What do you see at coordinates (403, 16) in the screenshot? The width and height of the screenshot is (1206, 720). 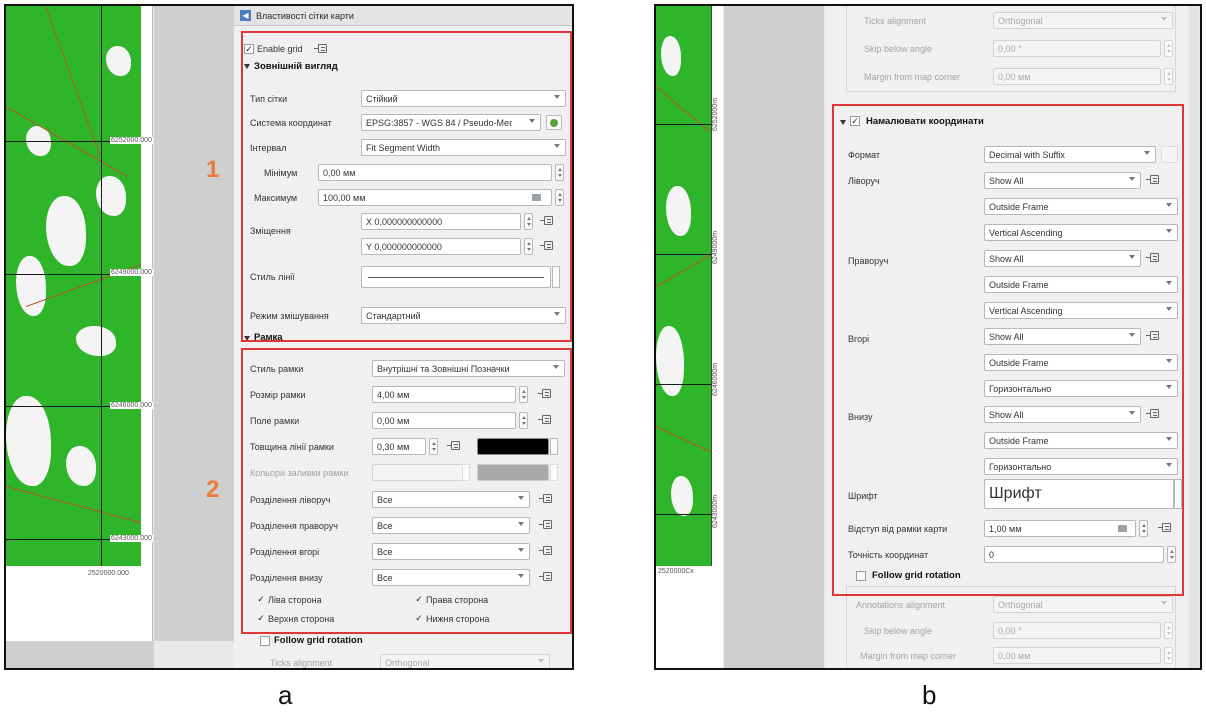 I see `dock-title-bar: ◀ Властивості сітки карти` at bounding box center [403, 16].